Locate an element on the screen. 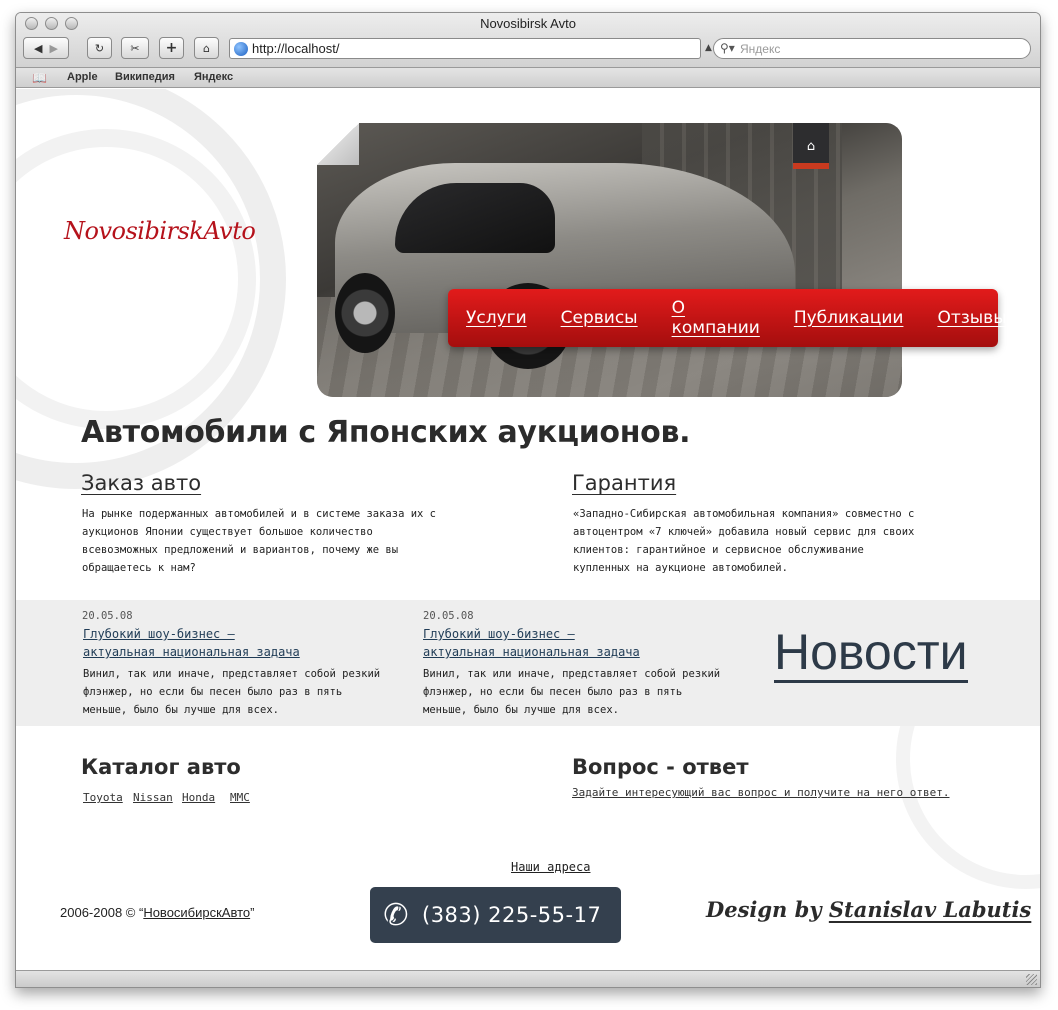 This screenshot has width=1058, height=1010. phone-block: ✆ (383) 225-55-17 is located at coordinates (495, 915).